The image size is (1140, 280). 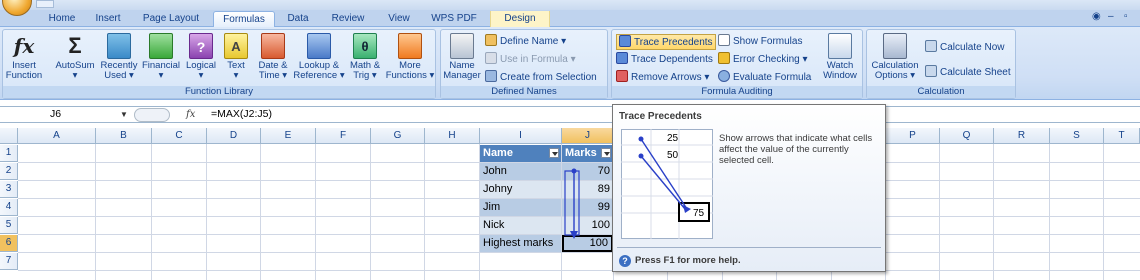 I want to click on trace-dependents-button: Trace Dependents, so click(x=664, y=60).